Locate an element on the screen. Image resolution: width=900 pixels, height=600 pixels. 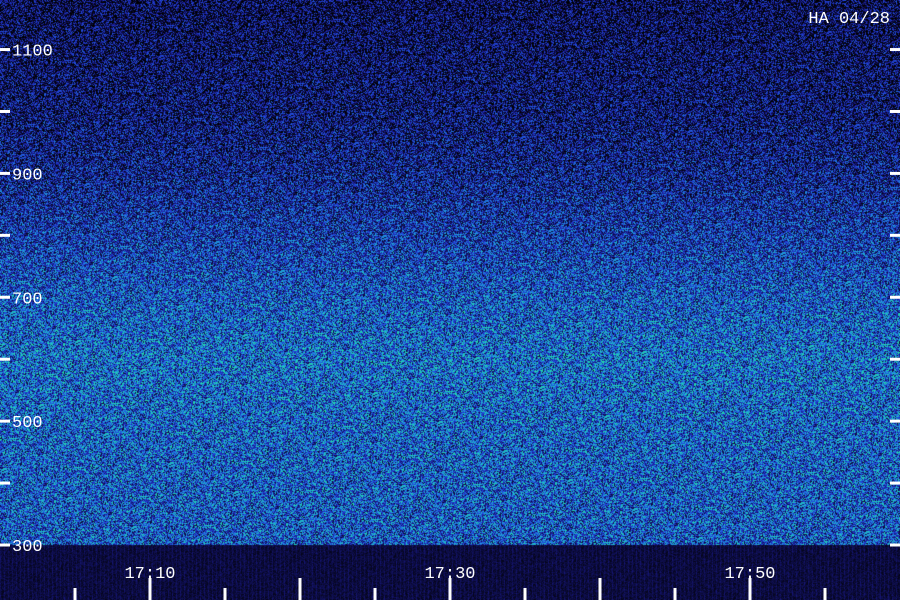
x-tick-label: 17:50 is located at coordinates (749, 574).